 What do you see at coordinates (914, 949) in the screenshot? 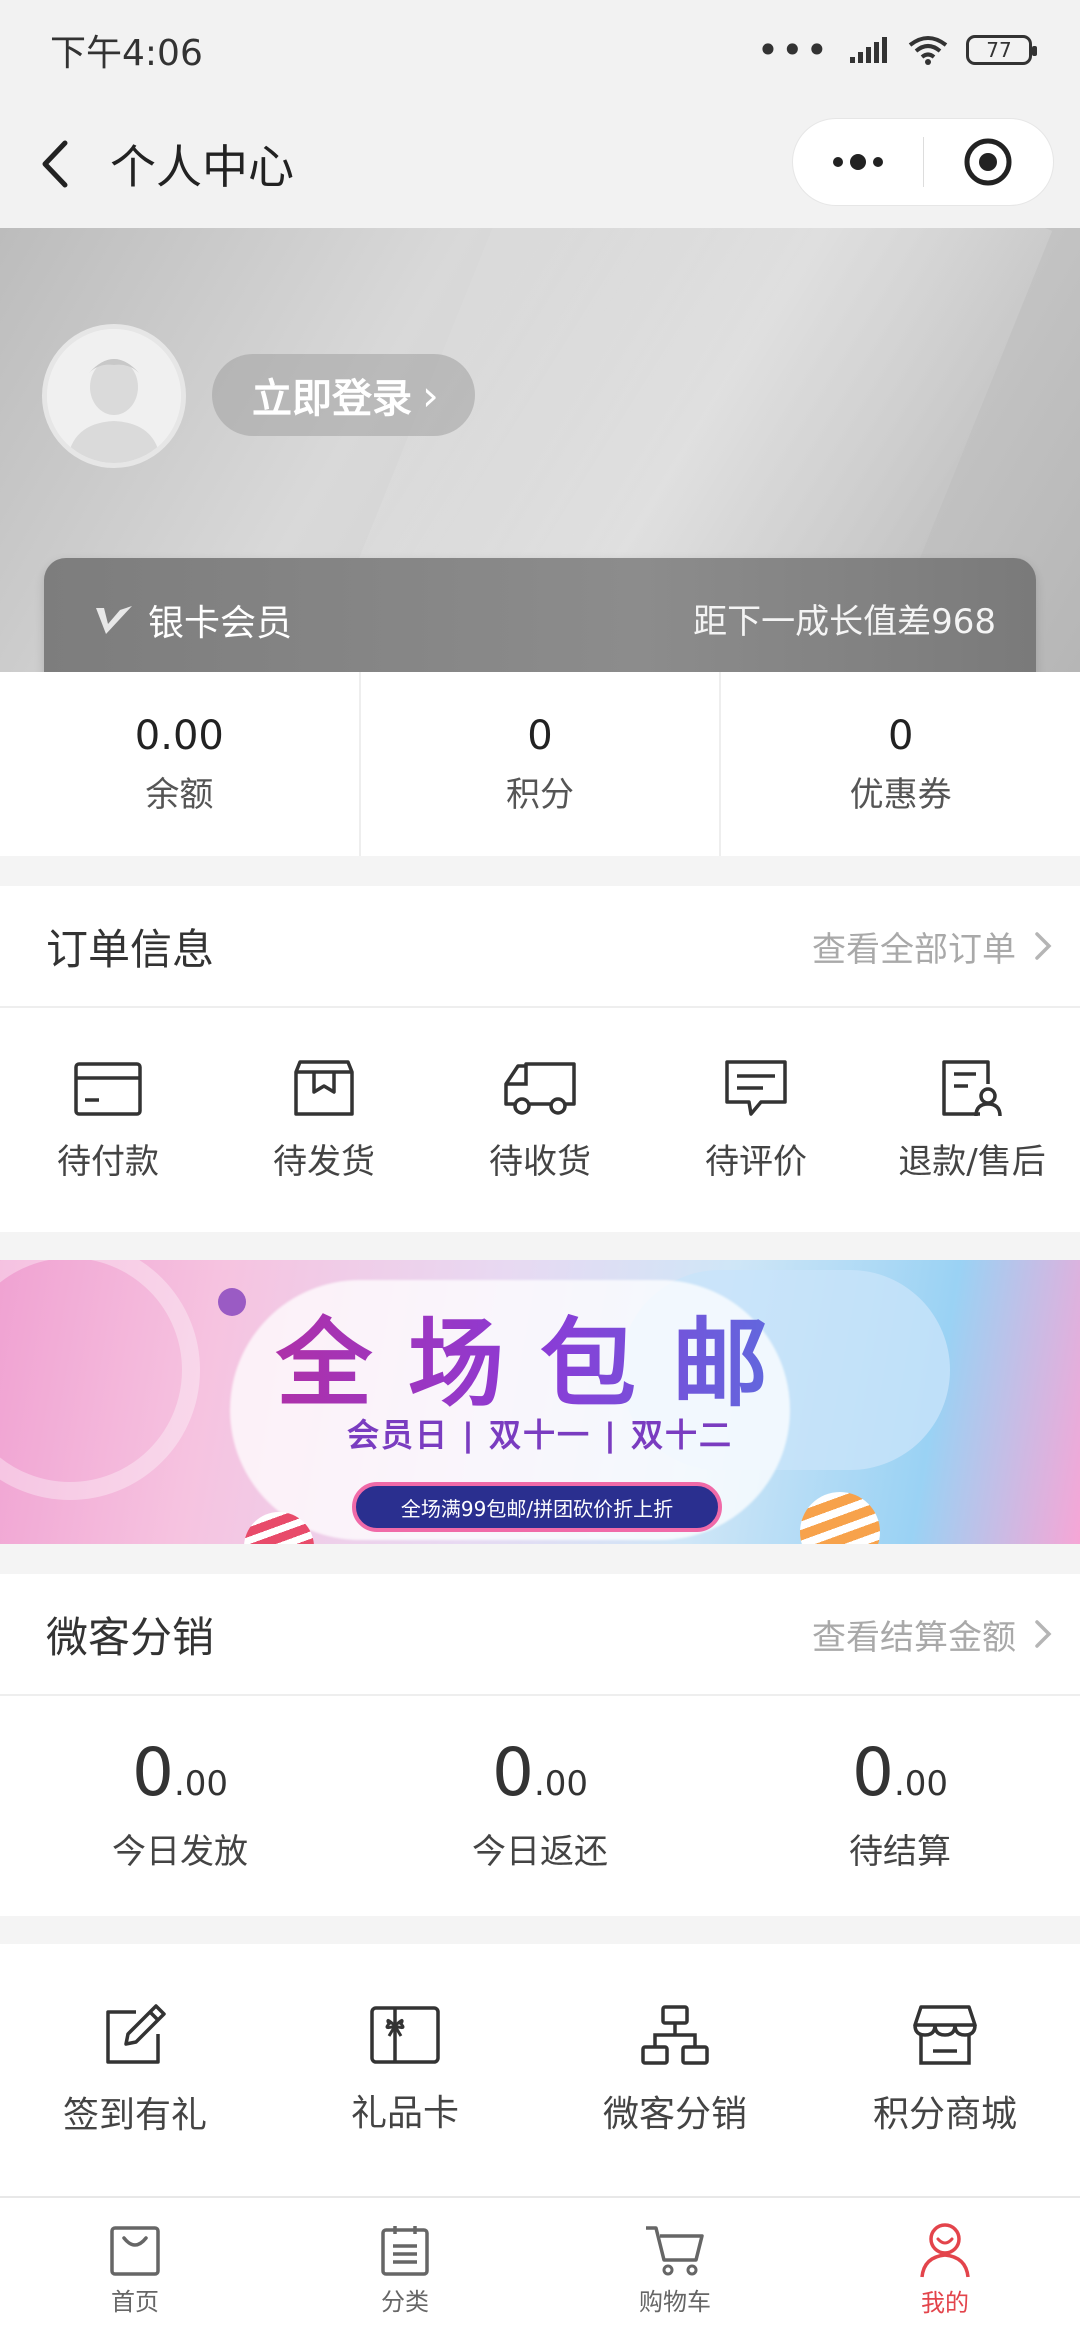
I see `link-label: 查看全部订单` at bounding box center [914, 949].